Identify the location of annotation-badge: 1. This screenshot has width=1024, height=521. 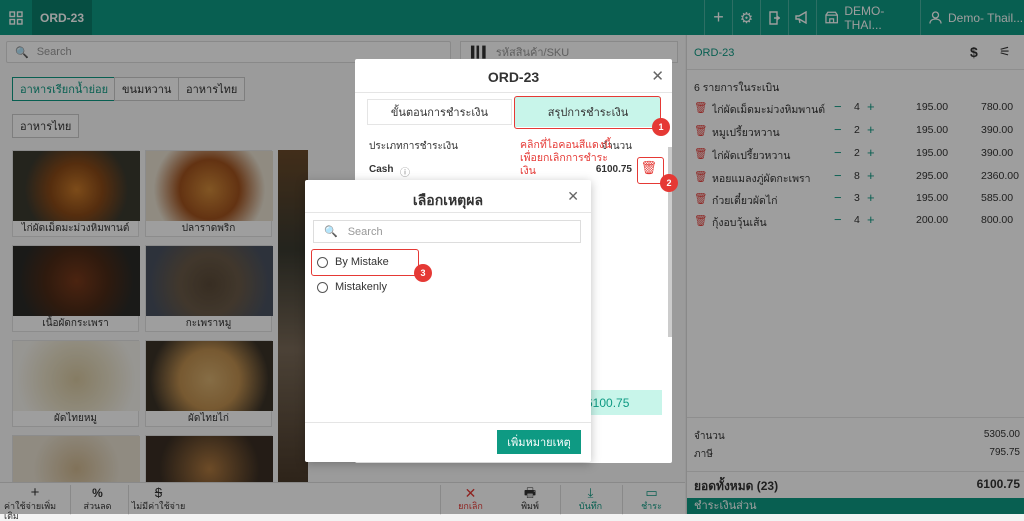
(661, 127).